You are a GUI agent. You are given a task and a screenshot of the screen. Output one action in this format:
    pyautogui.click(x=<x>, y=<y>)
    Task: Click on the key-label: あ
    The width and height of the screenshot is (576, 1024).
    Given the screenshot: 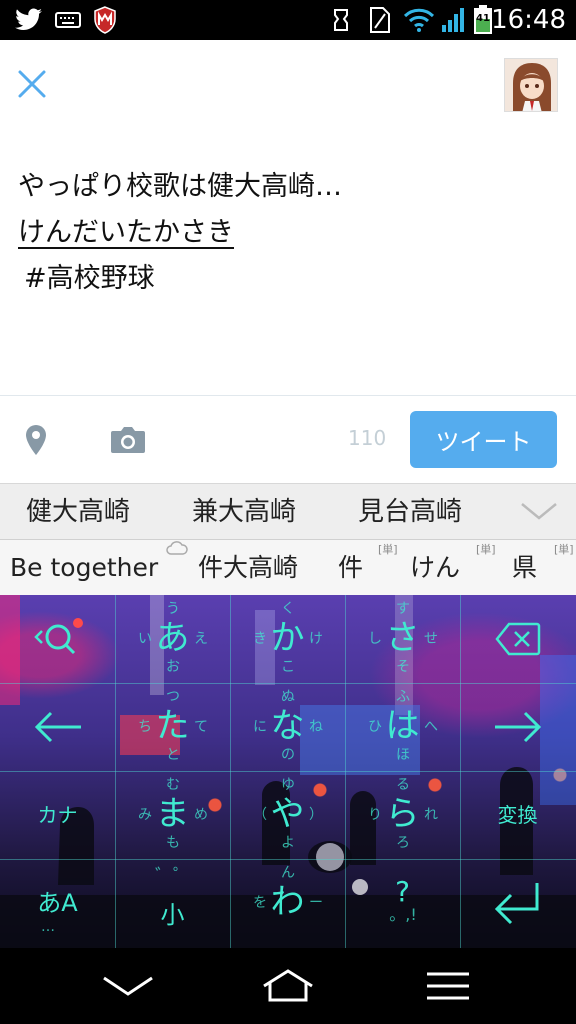 What is the action you would take?
    pyautogui.click(x=172, y=638)
    